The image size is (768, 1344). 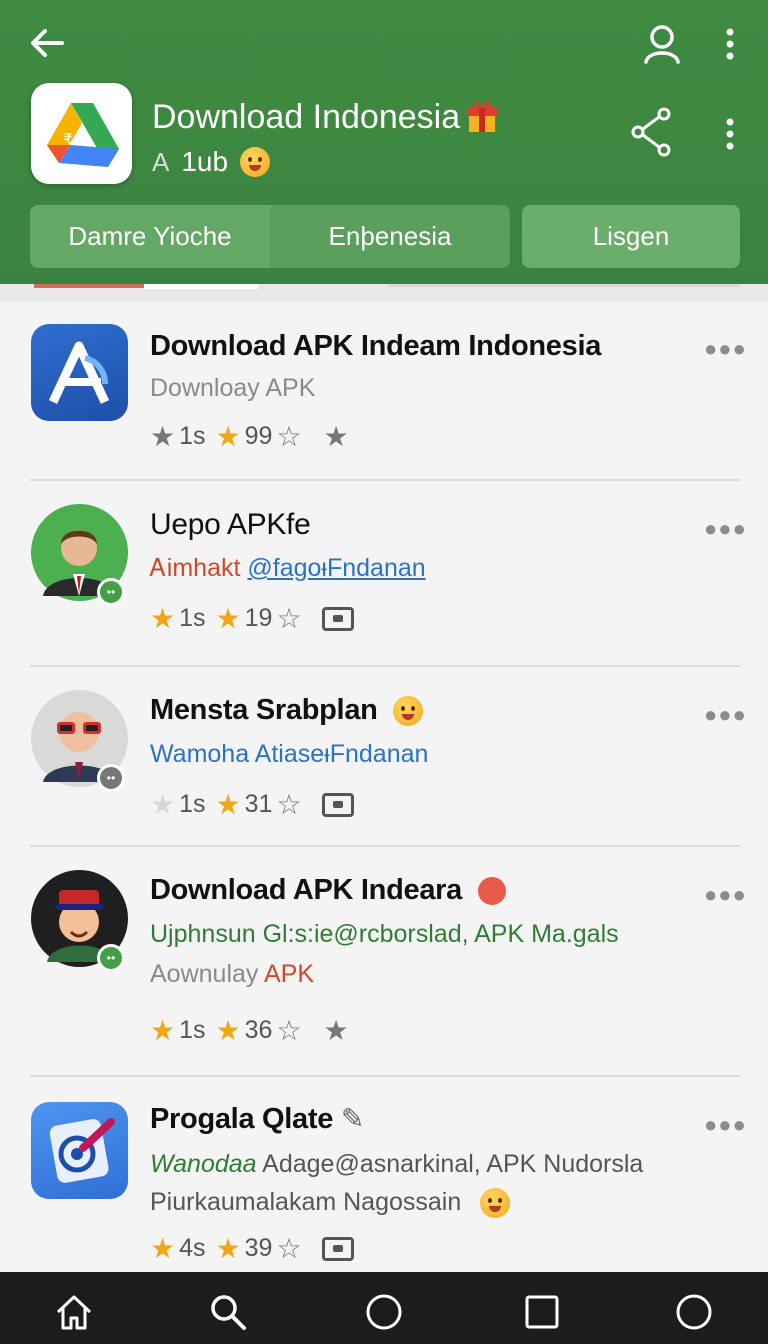 I want to click on gift-icon, so click(x=482, y=117).